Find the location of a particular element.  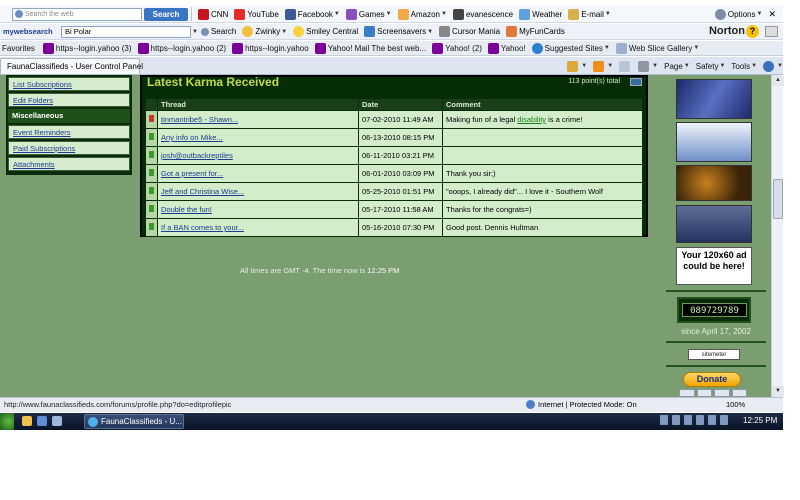

karma-comment: Good post. Dennis Hultman is located at coordinates (542, 227).